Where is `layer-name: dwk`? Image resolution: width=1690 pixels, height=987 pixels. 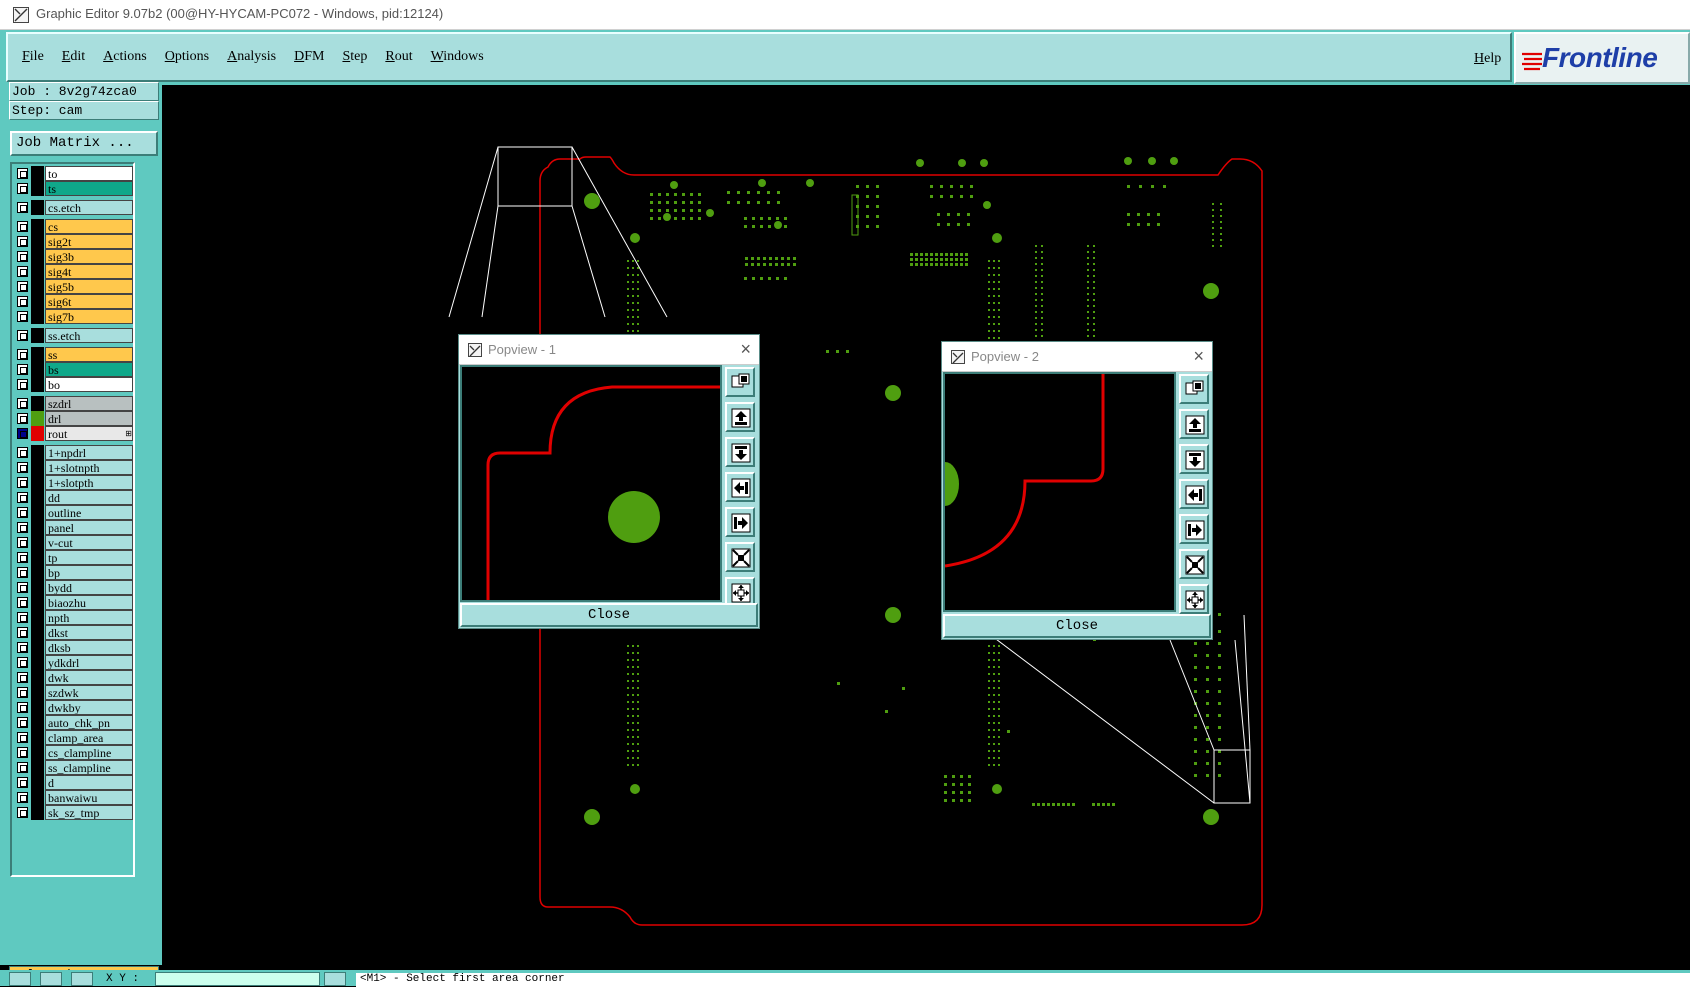 layer-name: dwk is located at coordinates (89, 677).